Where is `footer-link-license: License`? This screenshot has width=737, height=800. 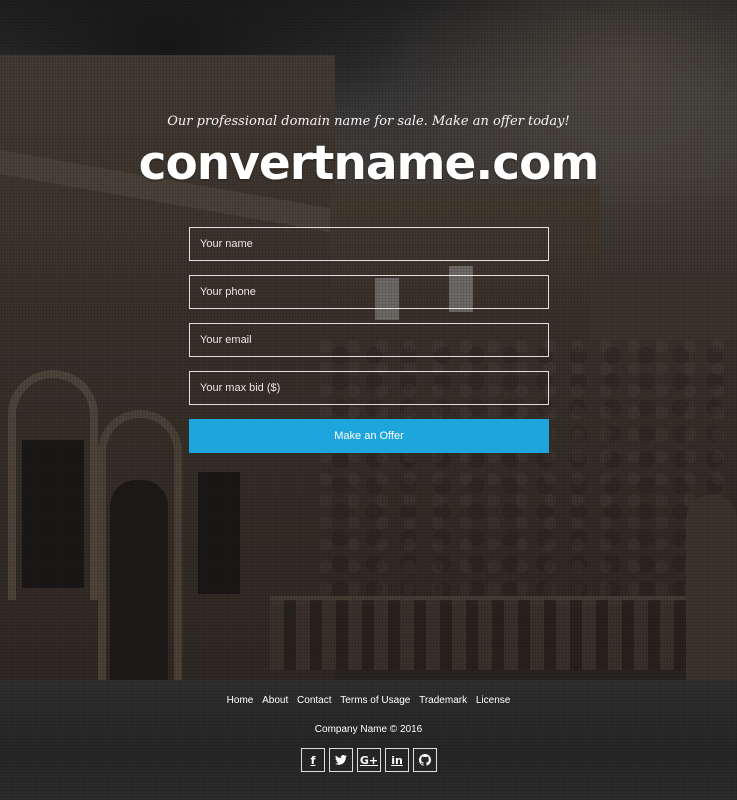 footer-link-license: License is located at coordinates (493, 700).